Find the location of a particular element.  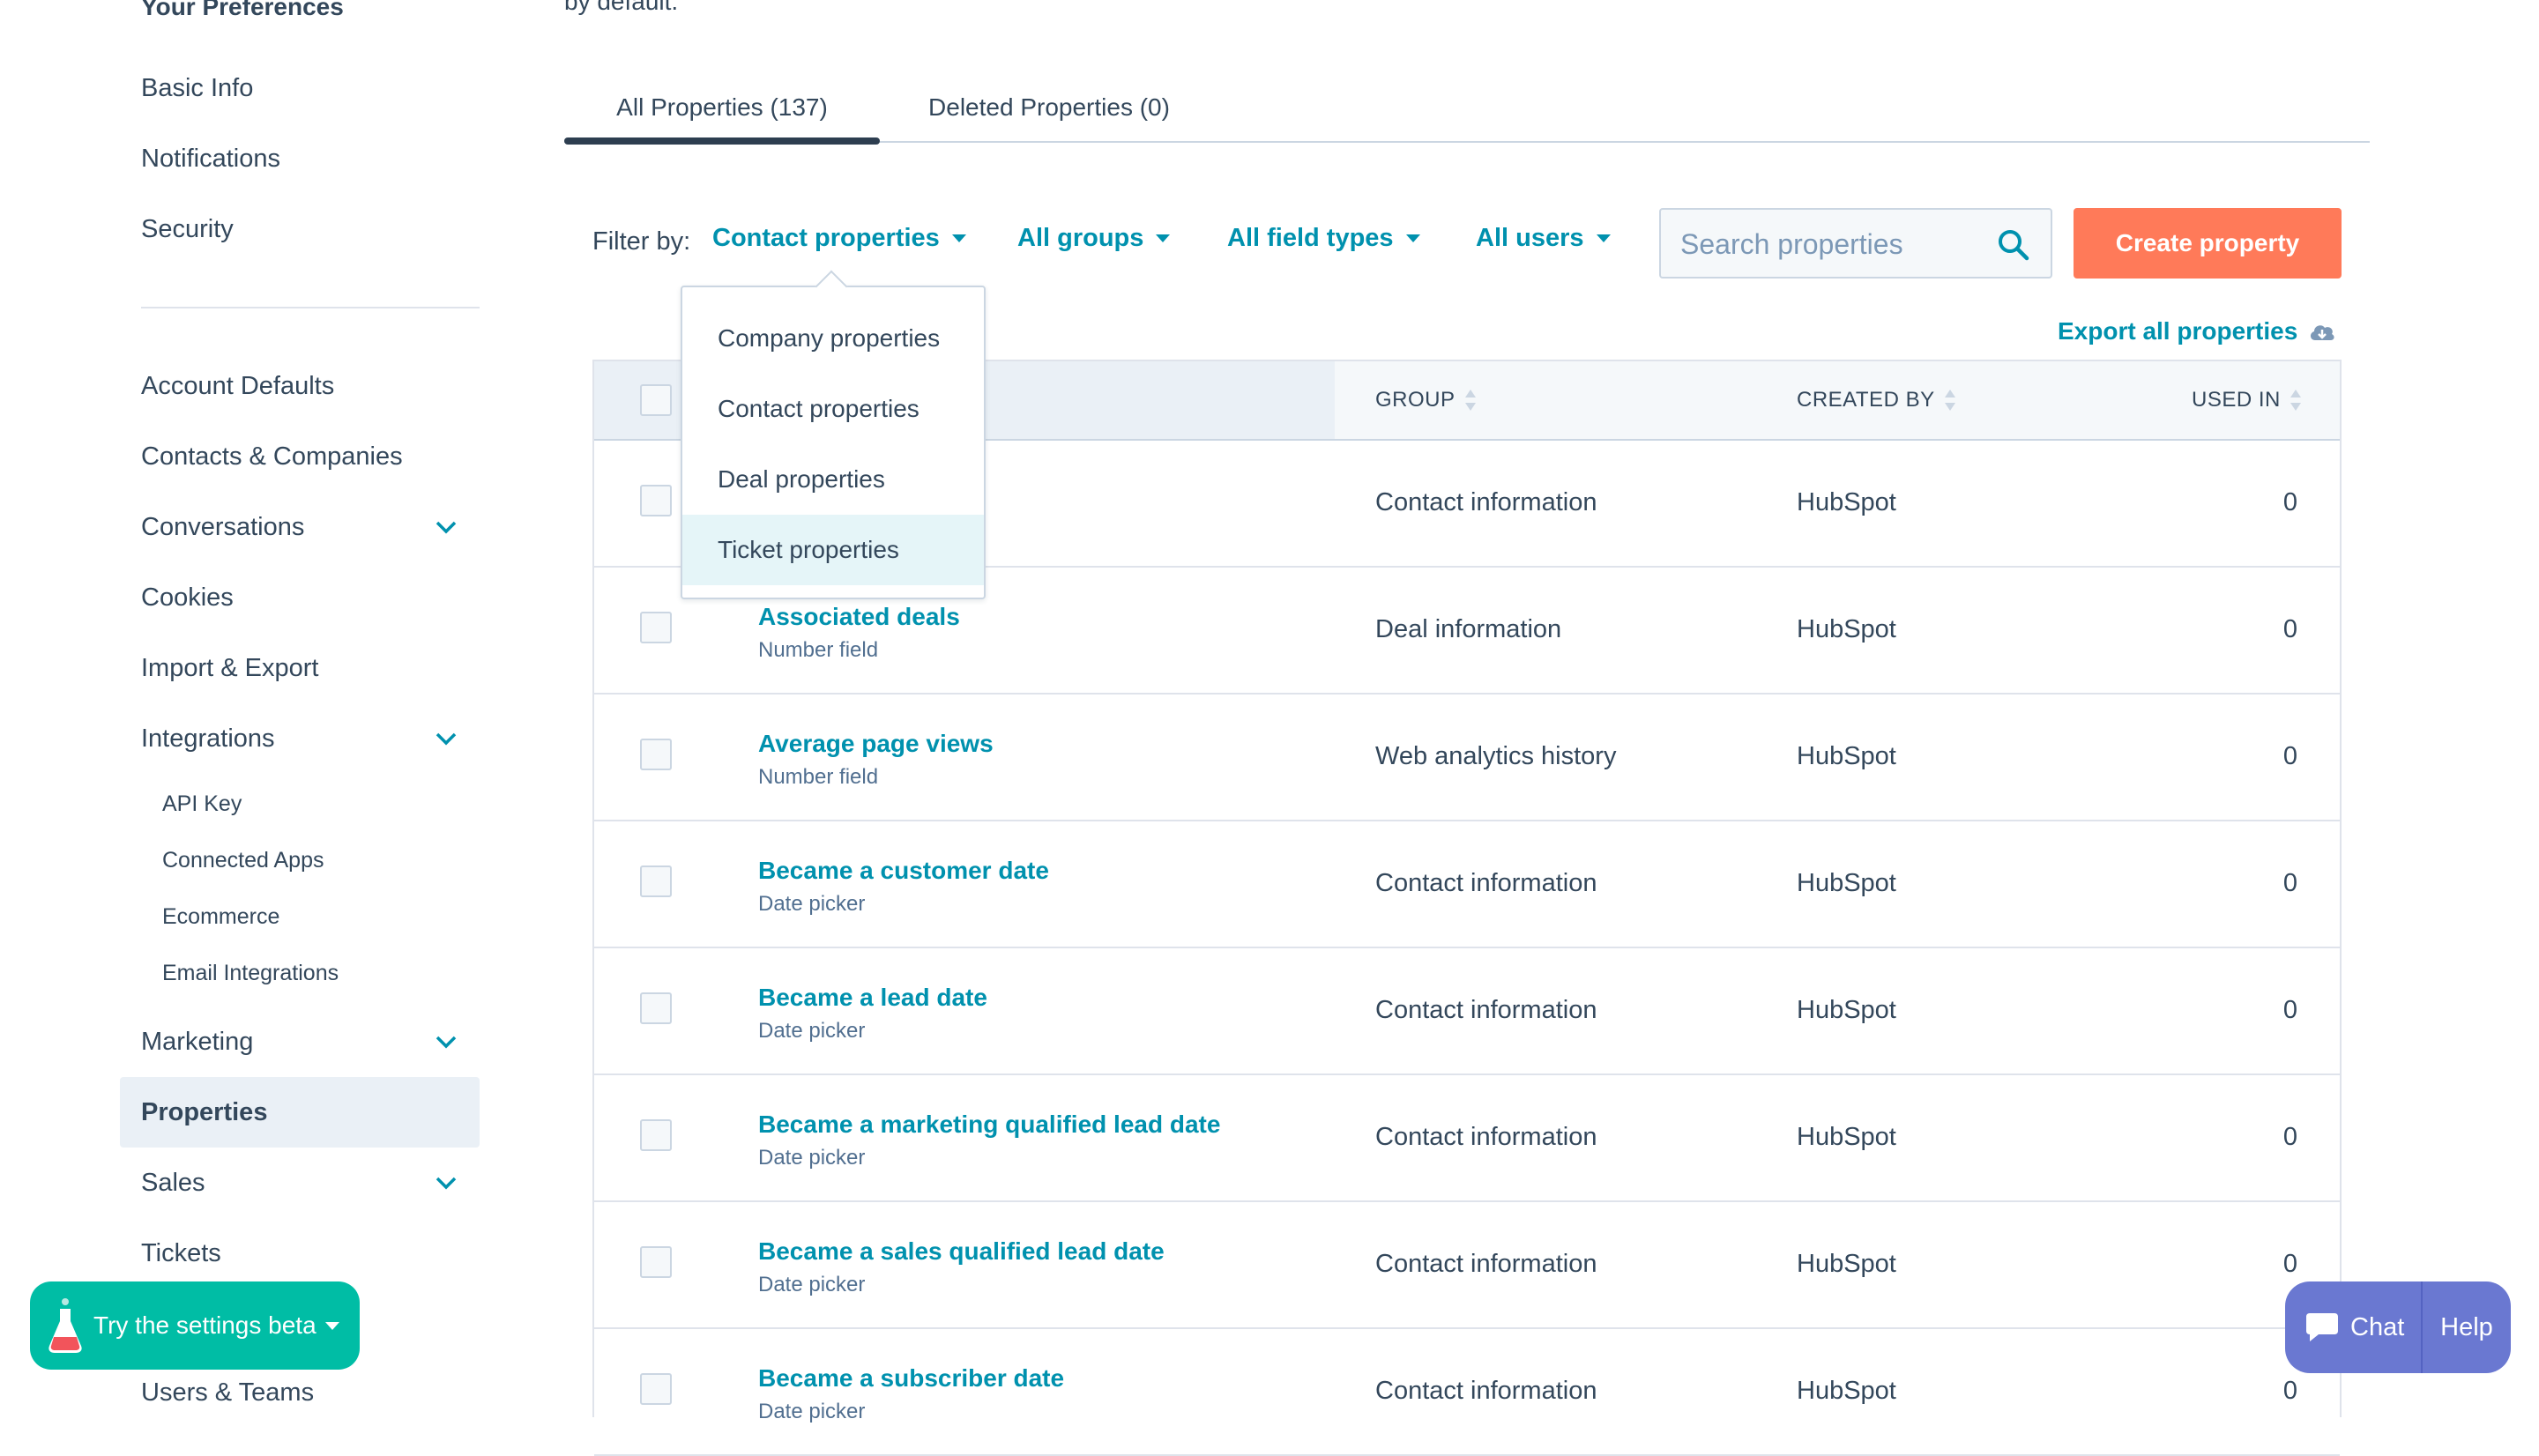

sidebar-item-label: Basic Info is located at coordinates (197, 87).